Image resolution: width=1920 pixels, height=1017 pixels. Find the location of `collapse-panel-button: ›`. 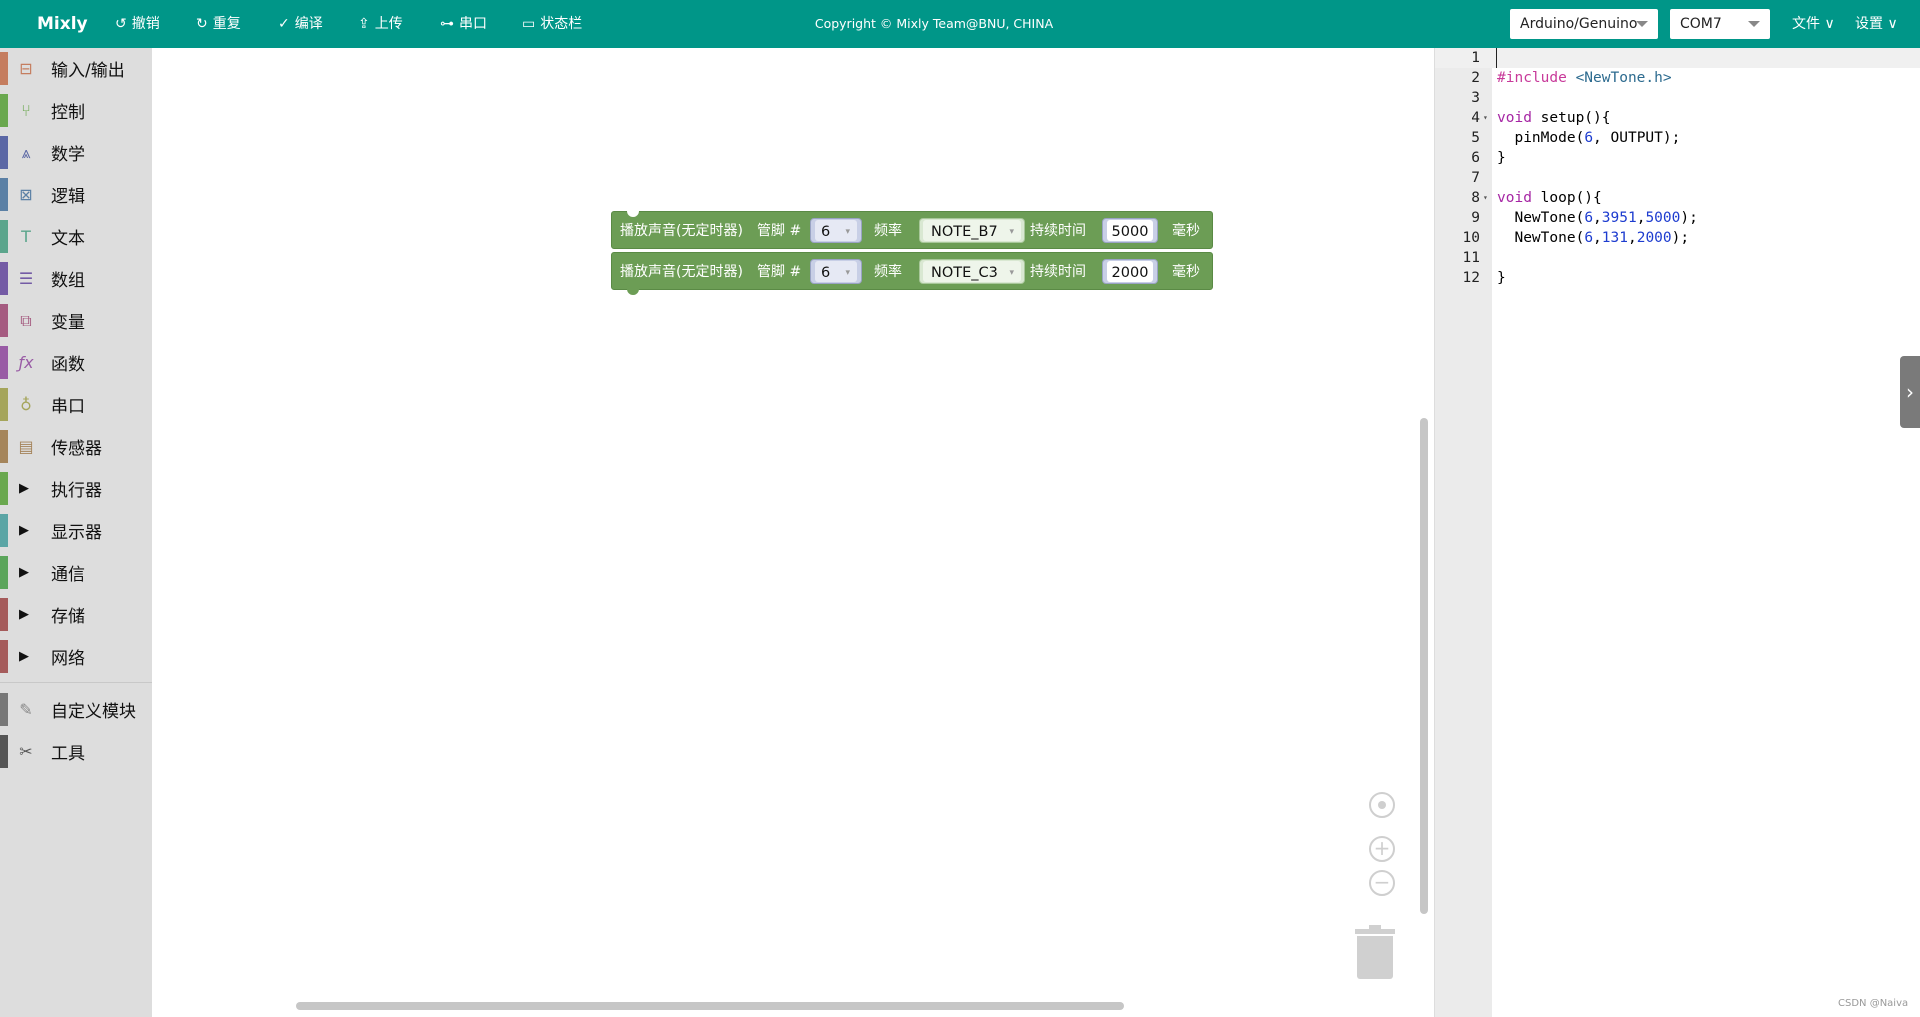

collapse-panel-button: › is located at coordinates (1910, 392).